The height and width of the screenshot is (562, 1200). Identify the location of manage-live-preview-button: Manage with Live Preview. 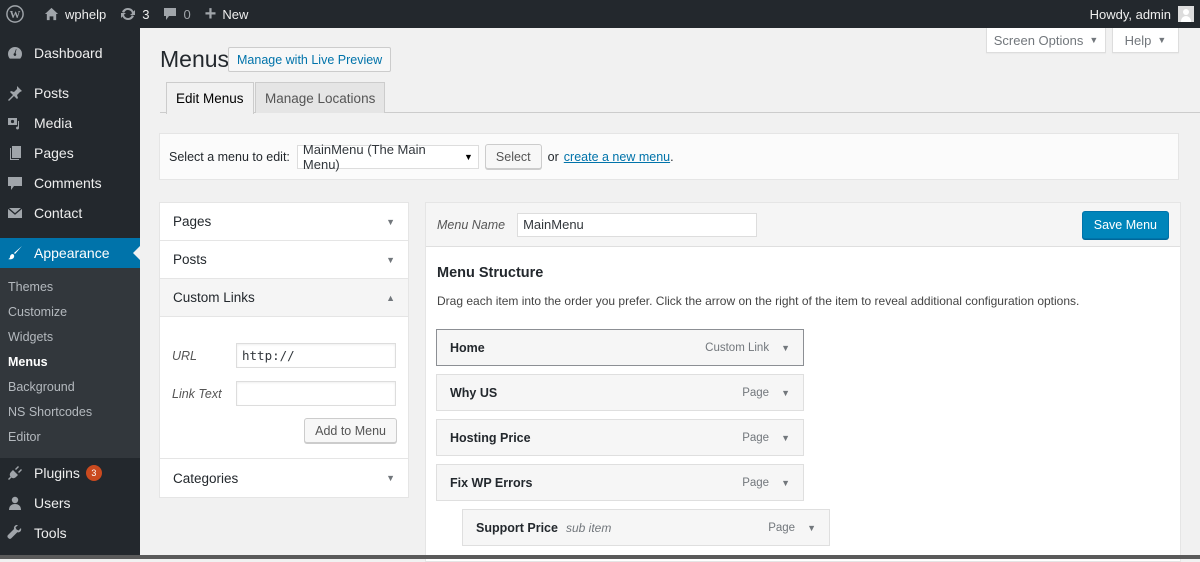
(310, 59).